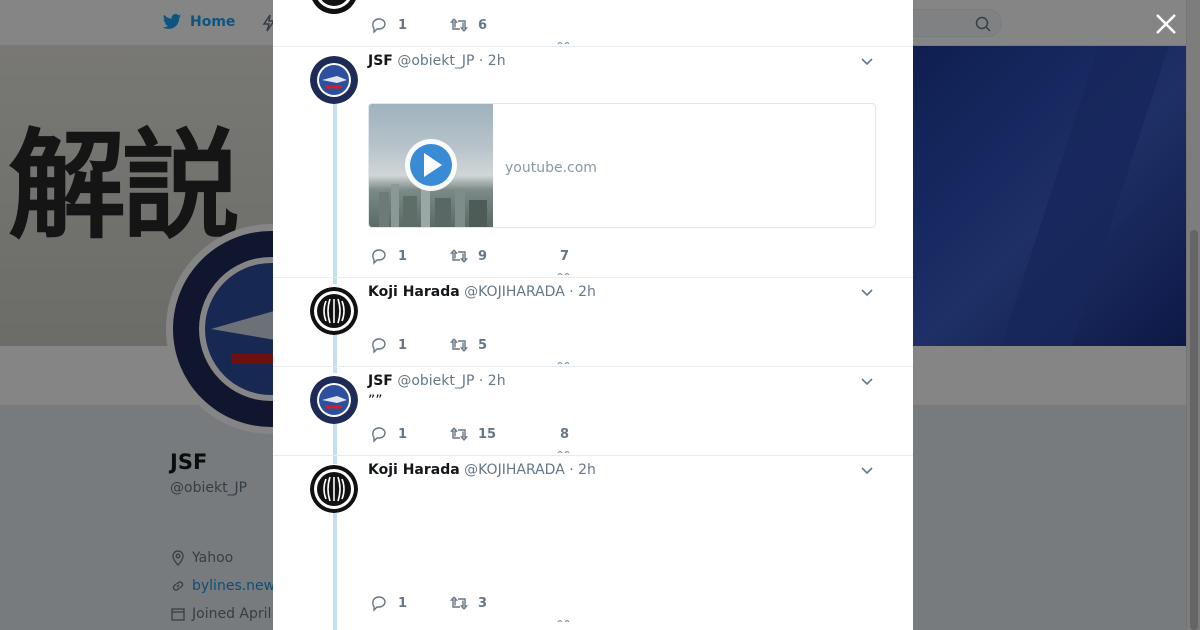 This screenshot has width=1200, height=630. I want to click on tweet-actions: 1 3, so click(465, 603).